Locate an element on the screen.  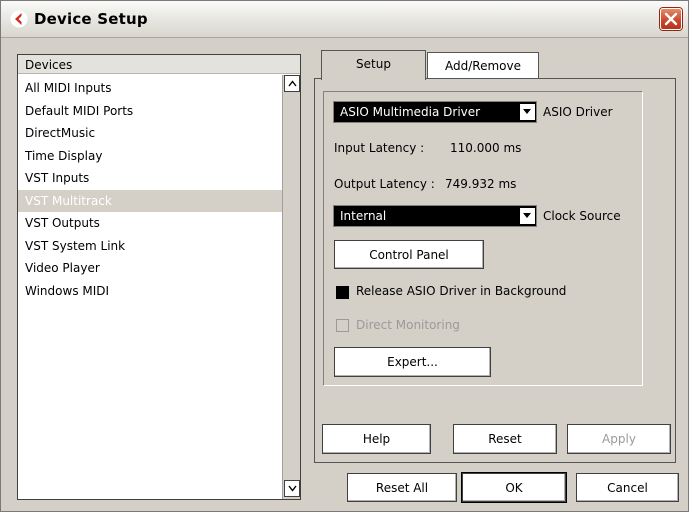
clock-source-dropdown: Internal is located at coordinates (435, 216).